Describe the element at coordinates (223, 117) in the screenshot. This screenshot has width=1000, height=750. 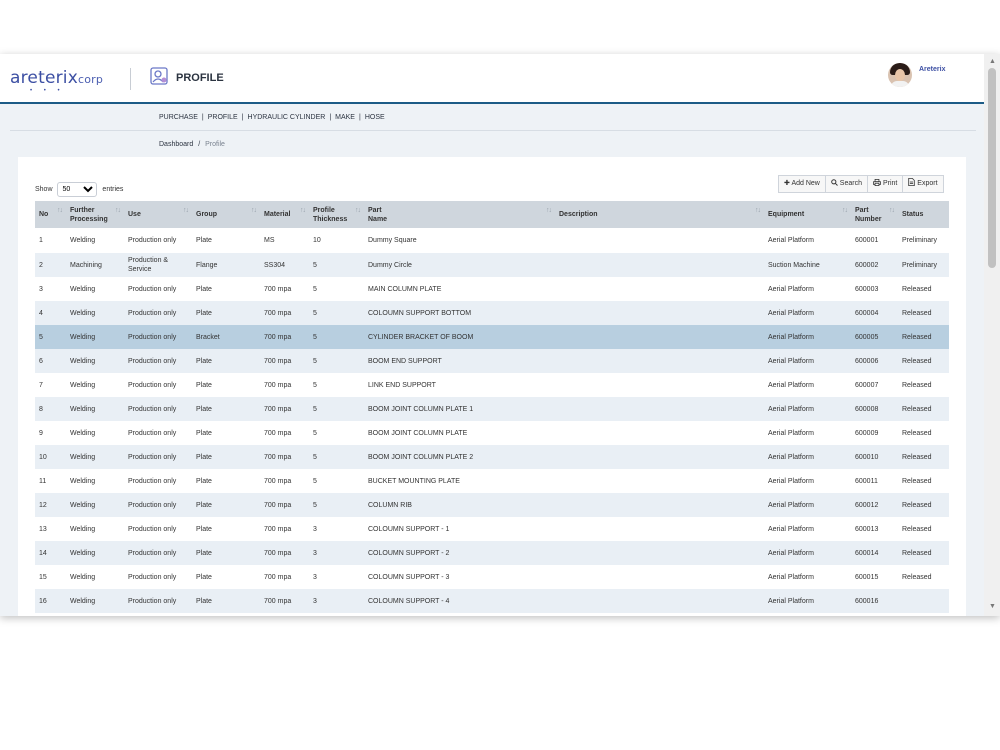
I see `nav-link-profile: PROFILE` at that location.